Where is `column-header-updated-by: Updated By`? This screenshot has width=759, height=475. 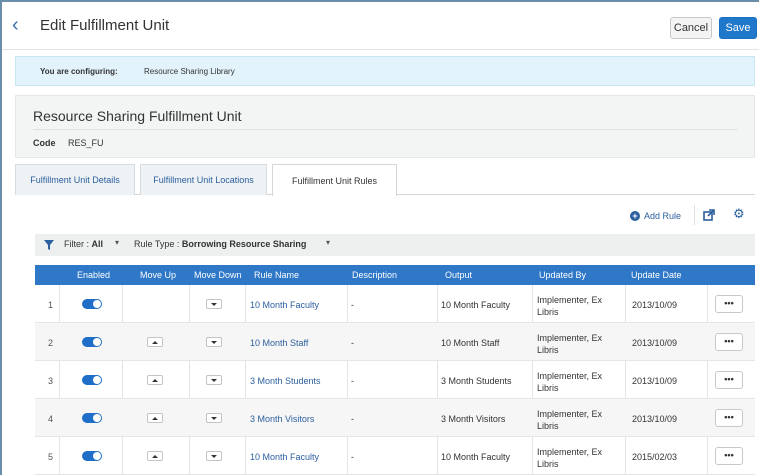 column-header-updated-by: Updated By is located at coordinates (562, 275).